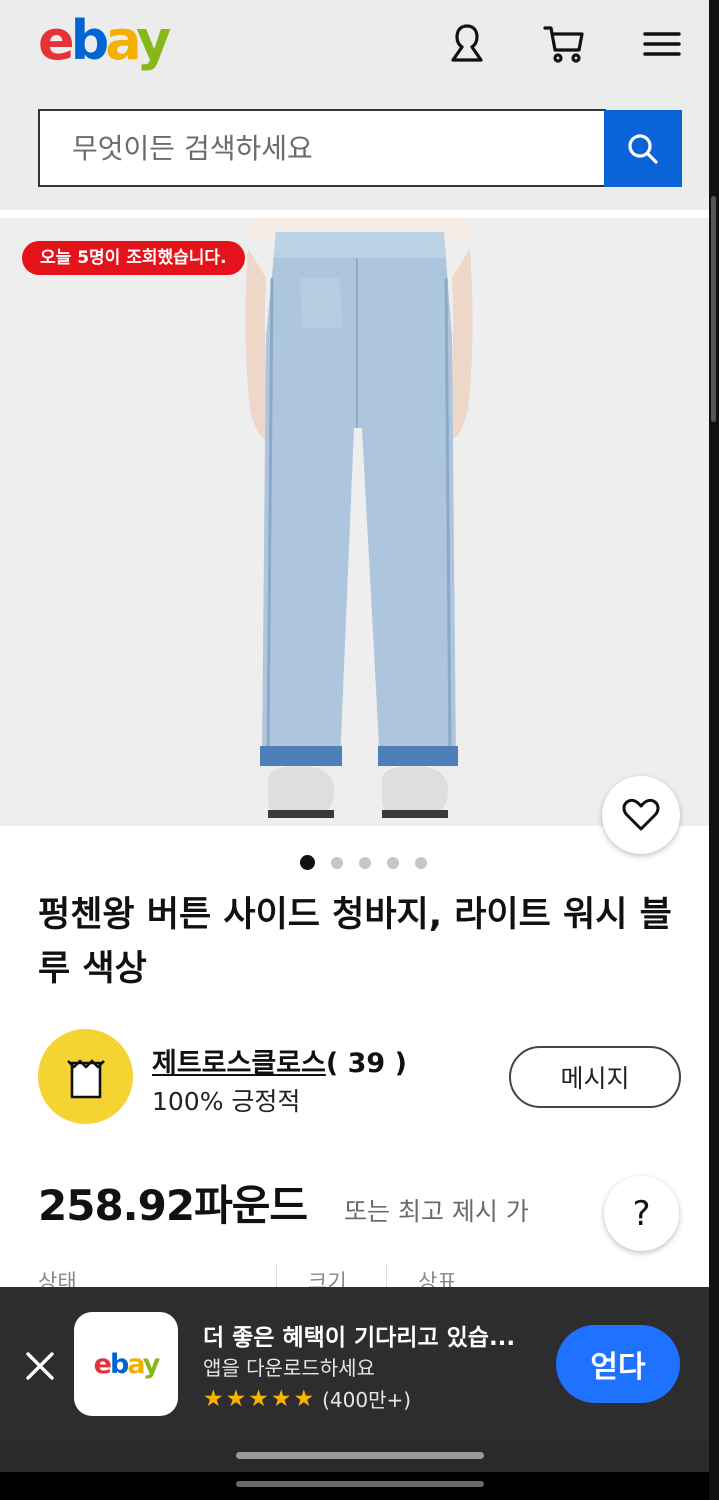 This screenshot has width=719, height=1500. I want to click on price: 258.92파운드, so click(173, 1205).